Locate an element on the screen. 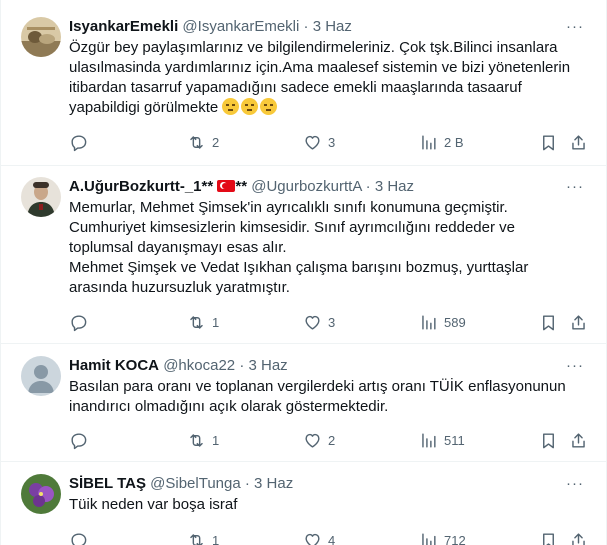  tweet-actions: 1 2 511 is located at coordinates (329, 440).